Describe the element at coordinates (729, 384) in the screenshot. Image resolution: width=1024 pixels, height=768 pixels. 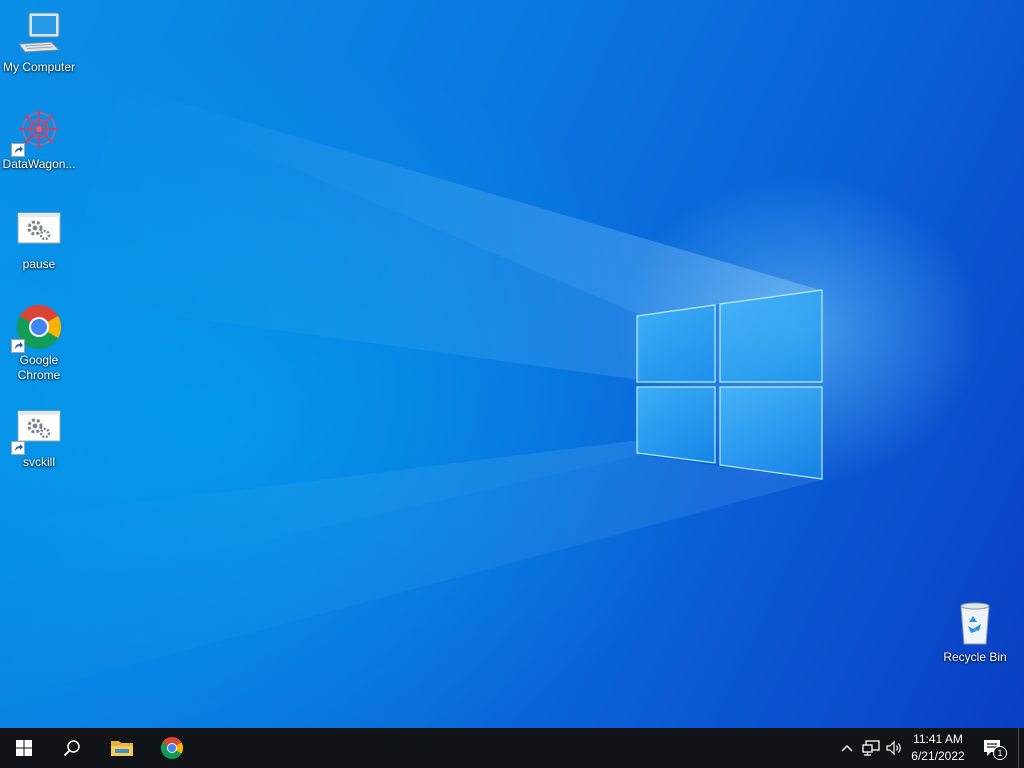
I see `windows-logo-wallpaper` at that location.